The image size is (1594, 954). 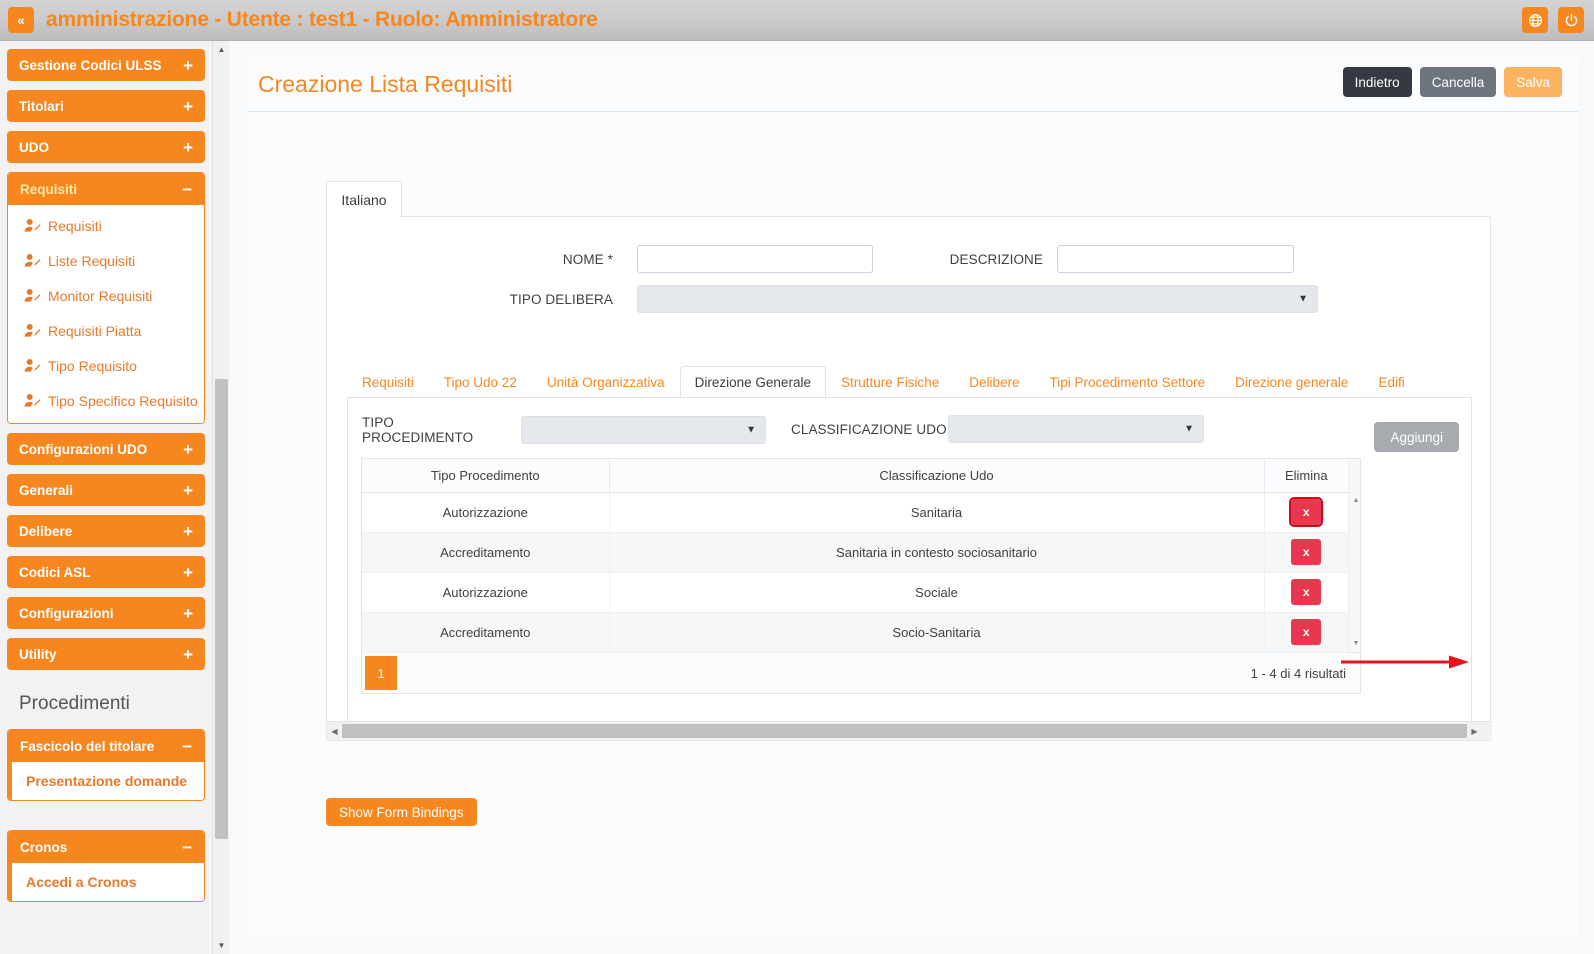 I want to click on tab-italiano: Italiano, so click(x=364, y=199).